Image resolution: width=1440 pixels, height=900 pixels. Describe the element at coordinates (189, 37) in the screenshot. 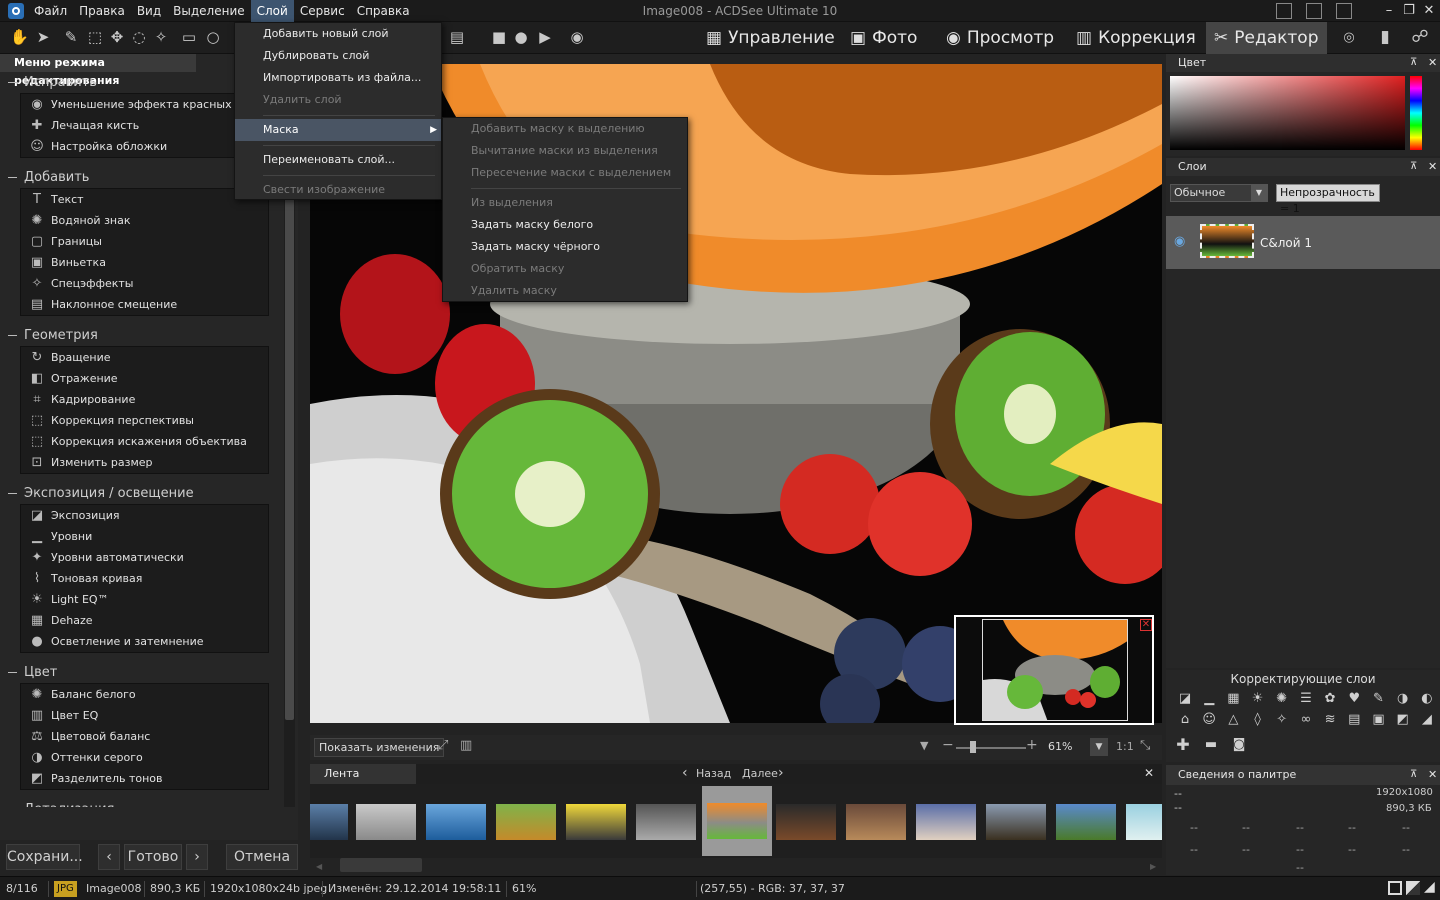

I see `rect-select-icon: ▭` at that location.